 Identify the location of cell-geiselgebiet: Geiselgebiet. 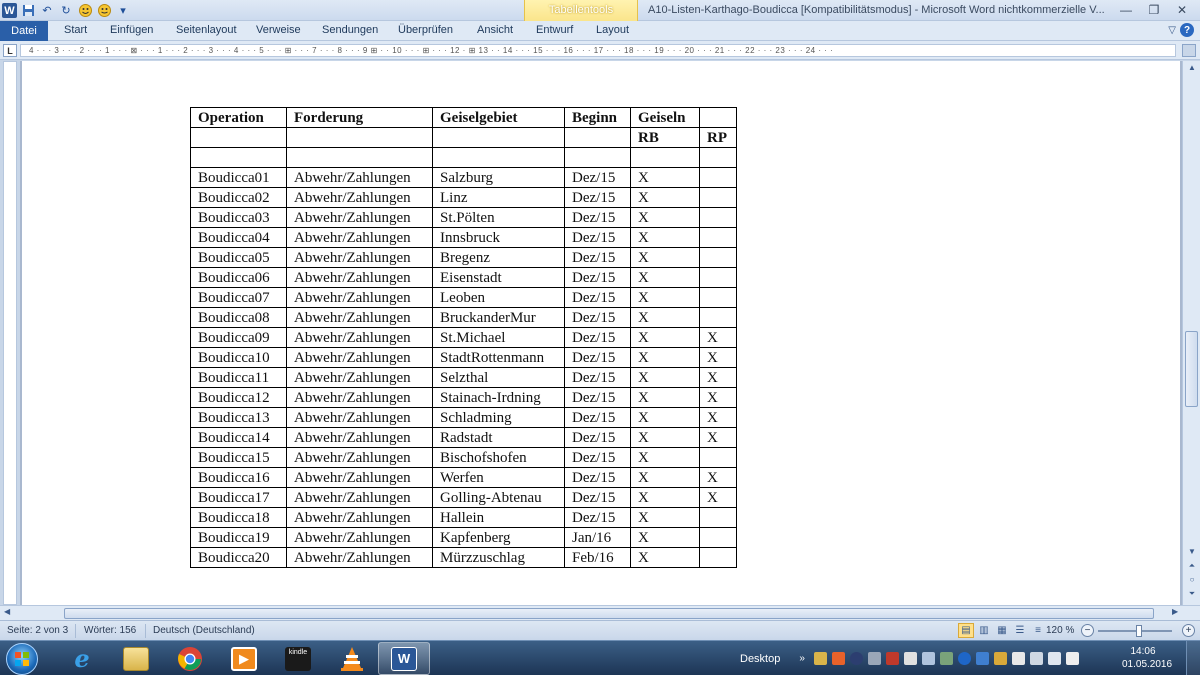
(498, 117).